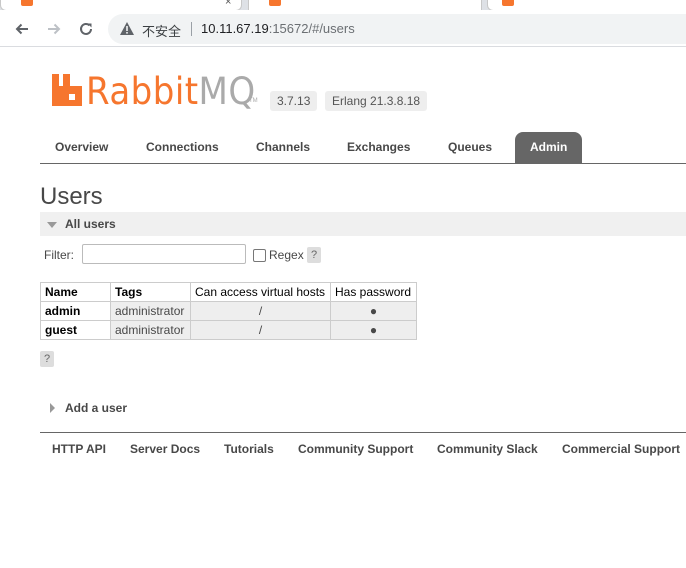  Describe the element at coordinates (363, 408) in the screenshot. I see `add-user-section-header: Add a user` at that location.